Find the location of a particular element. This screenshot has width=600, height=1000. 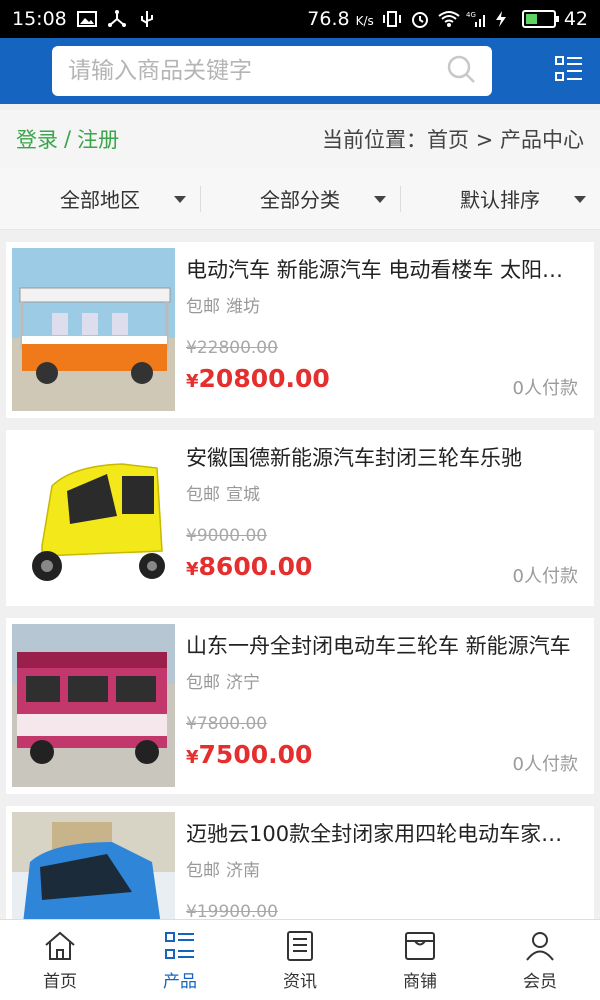

battery-percent: 42 is located at coordinates (575, 19).